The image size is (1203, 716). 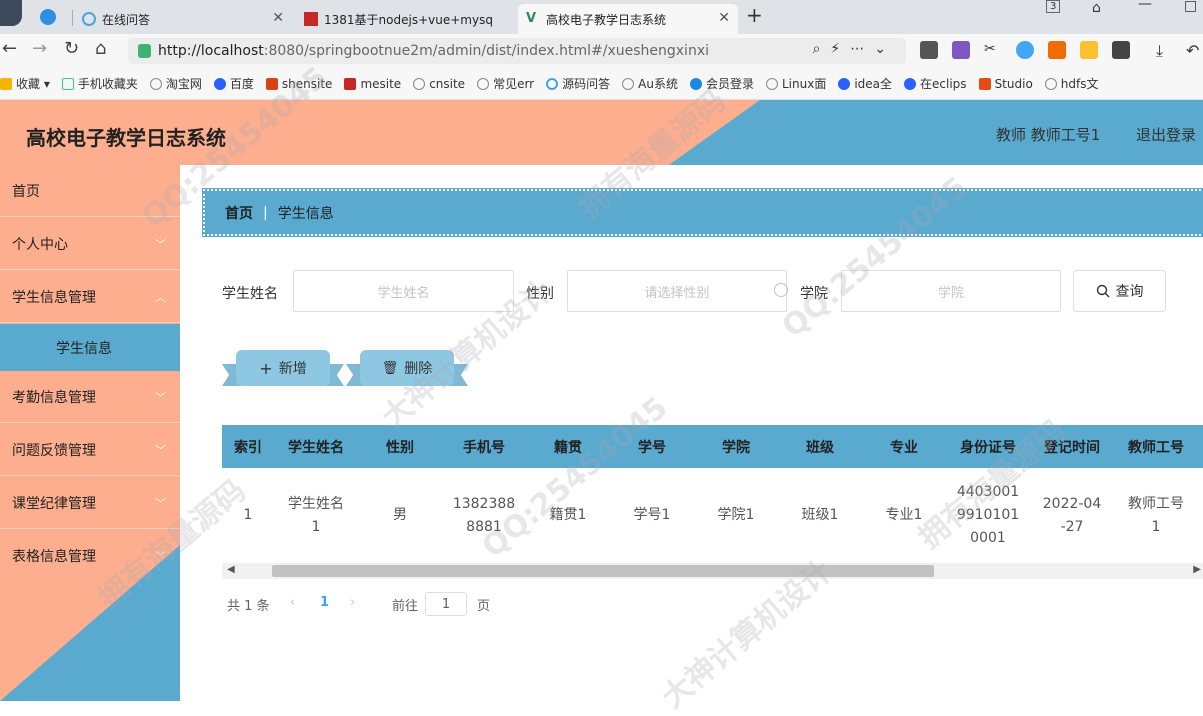 What do you see at coordinates (484, 606) in the screenshot?
I see `page-suffix: 页` at bounding box center [484, 606].